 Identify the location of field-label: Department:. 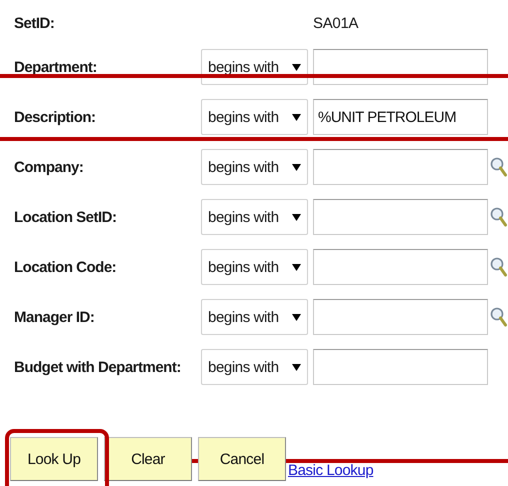
(56, 67).